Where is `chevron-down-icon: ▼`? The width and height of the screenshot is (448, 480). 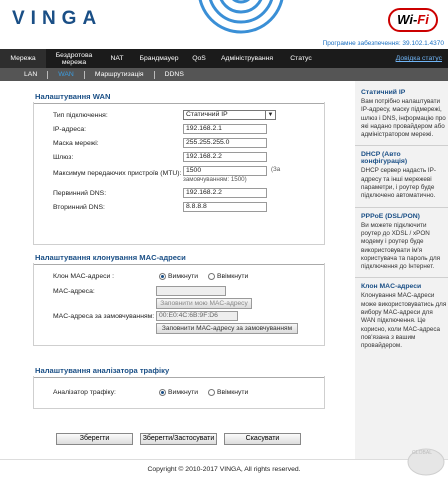
chevron-down-icon: ▼ is located at coordinates (270, 115).